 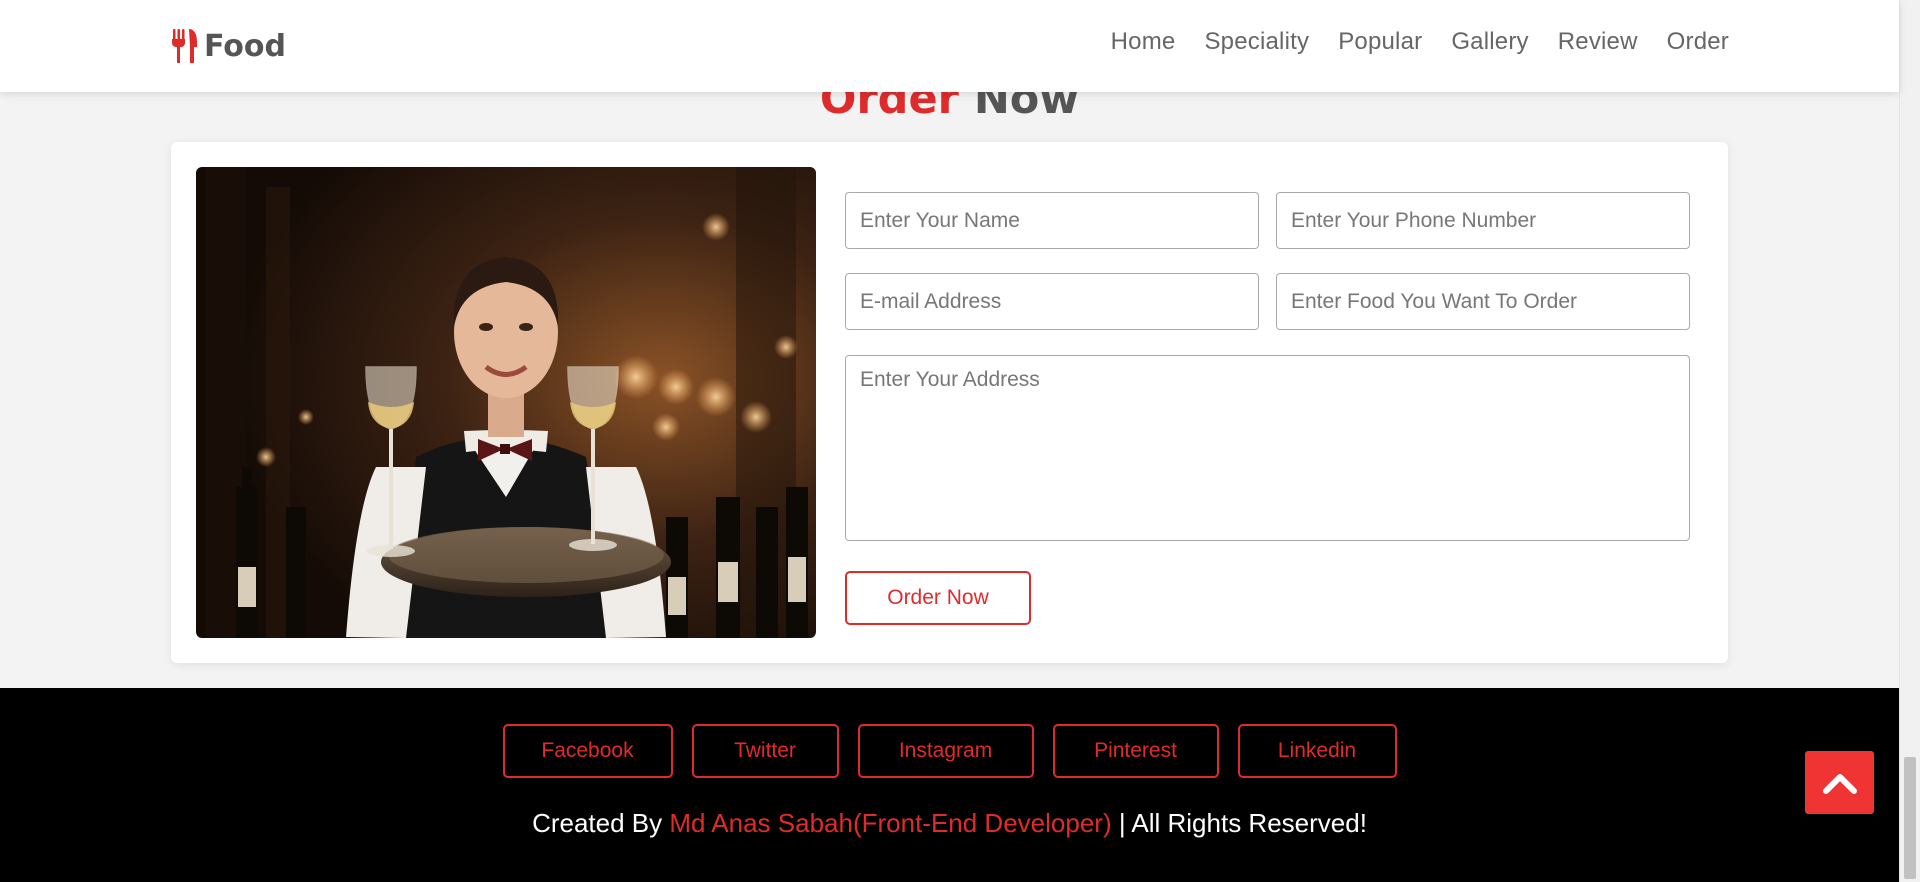 What do you see at coordinates (1598, 42) in the screenshot?
I see `nav-review: Review` at bounding box center [1598, 42].